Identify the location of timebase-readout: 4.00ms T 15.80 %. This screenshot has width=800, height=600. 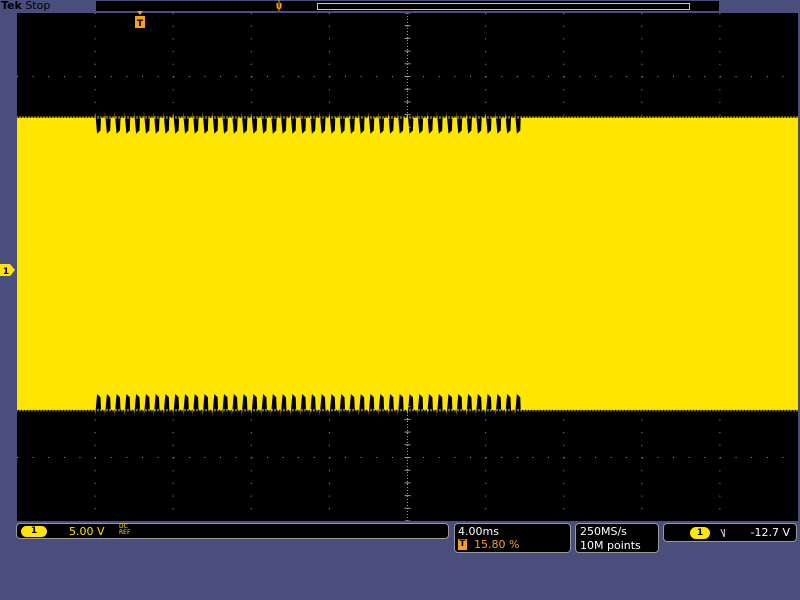
(512, 538).